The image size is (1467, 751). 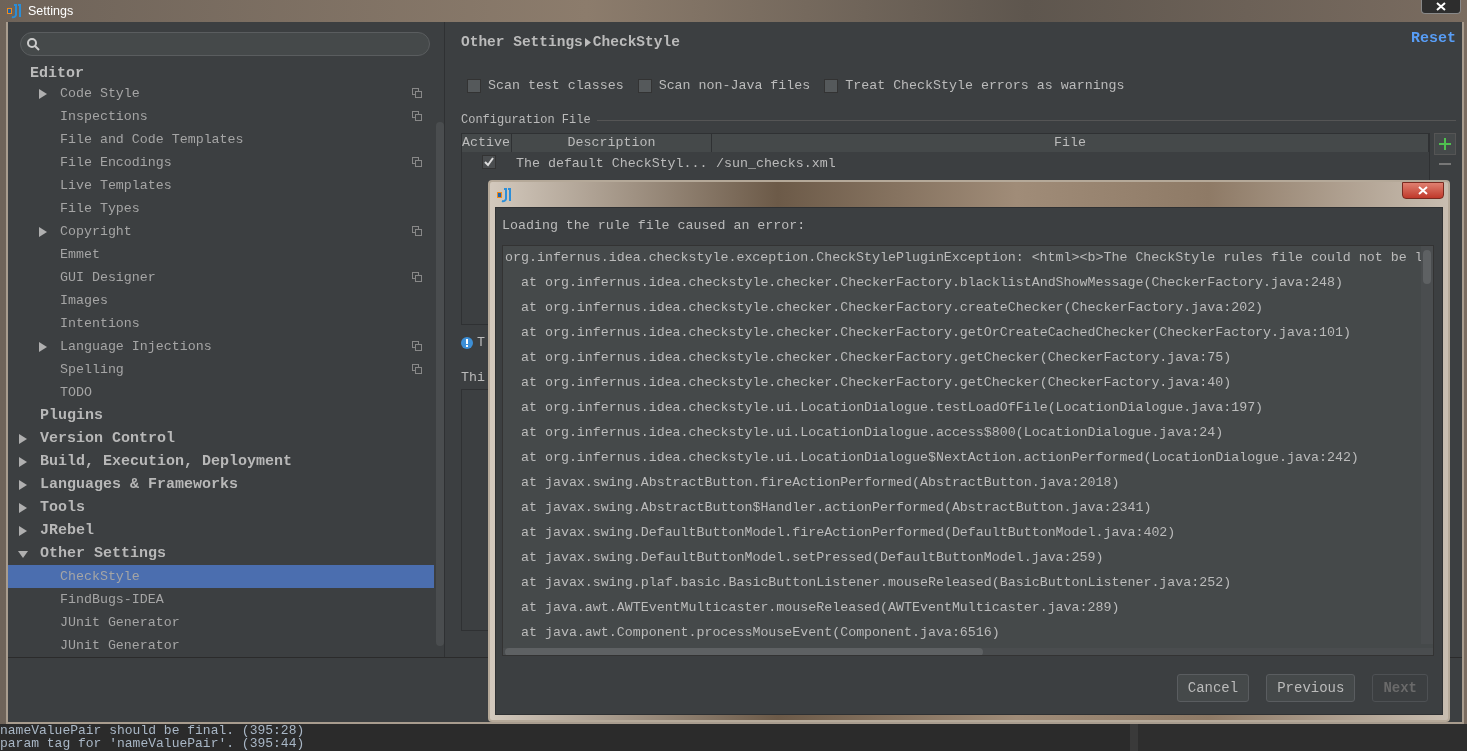 What do you see at coordinates (225, 44) in the screenshot?
I see `search-field` at bounding box center [225, 44].